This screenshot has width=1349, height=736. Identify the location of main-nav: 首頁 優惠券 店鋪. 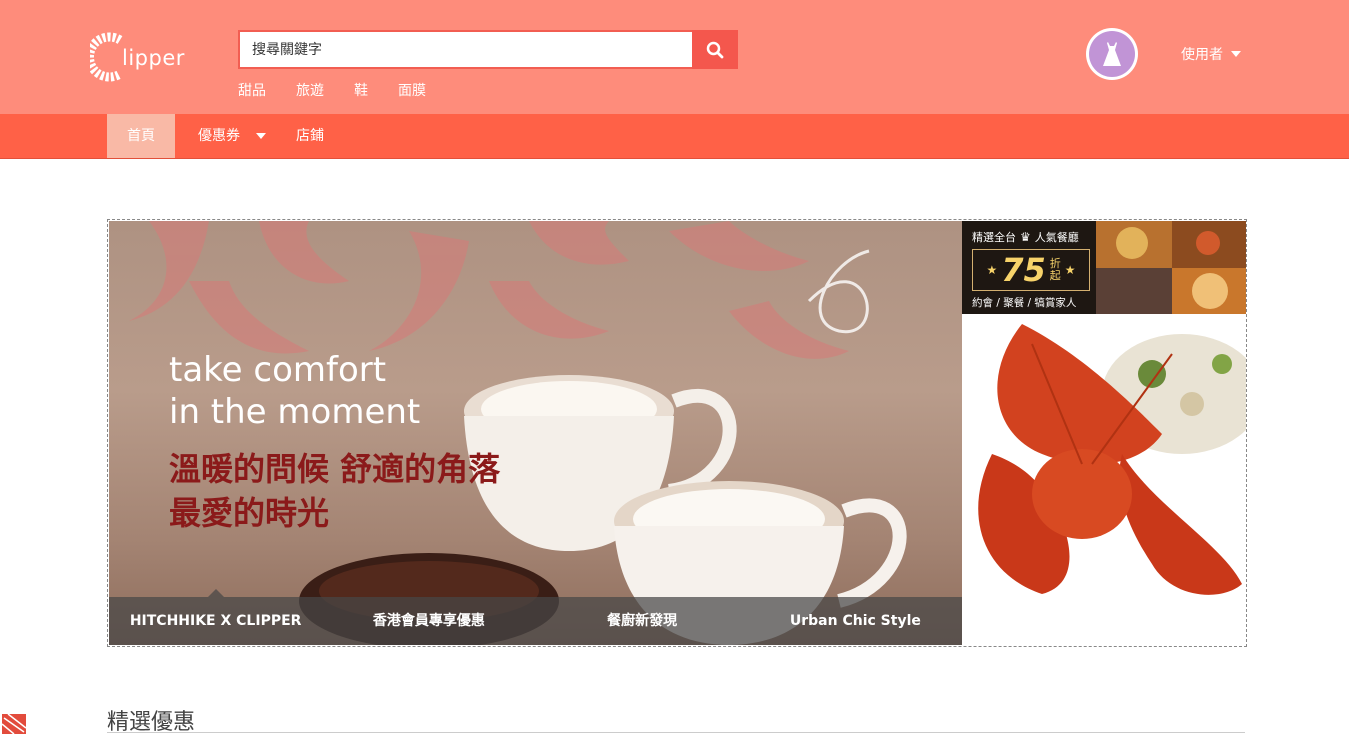
(674, 136).